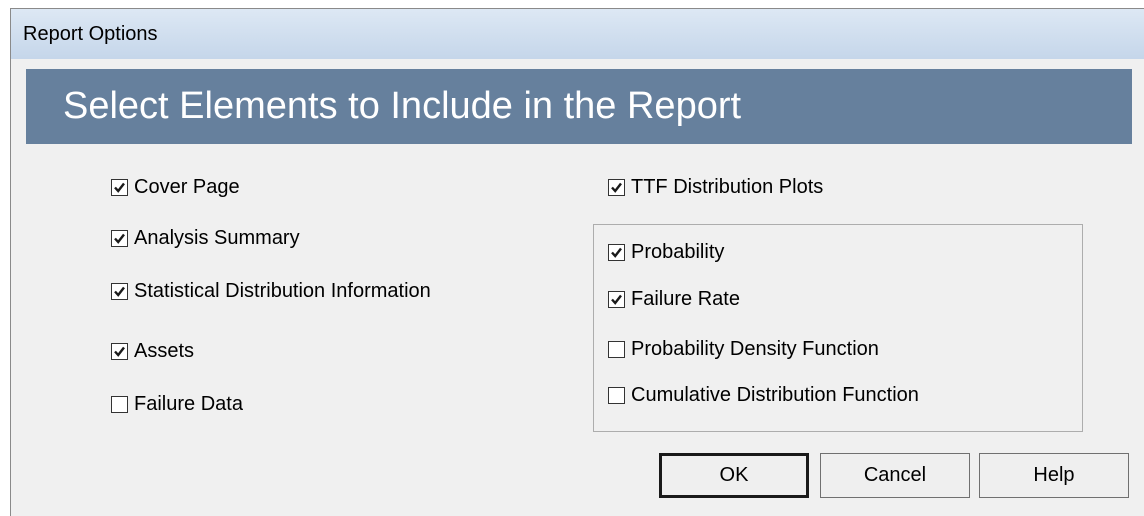 This screenshot has width=1144, height=516. What do you see at coordinates (164, 351) in the screenshot?
I see `checkbox-label: Assets` at bounding box center [164, 351].